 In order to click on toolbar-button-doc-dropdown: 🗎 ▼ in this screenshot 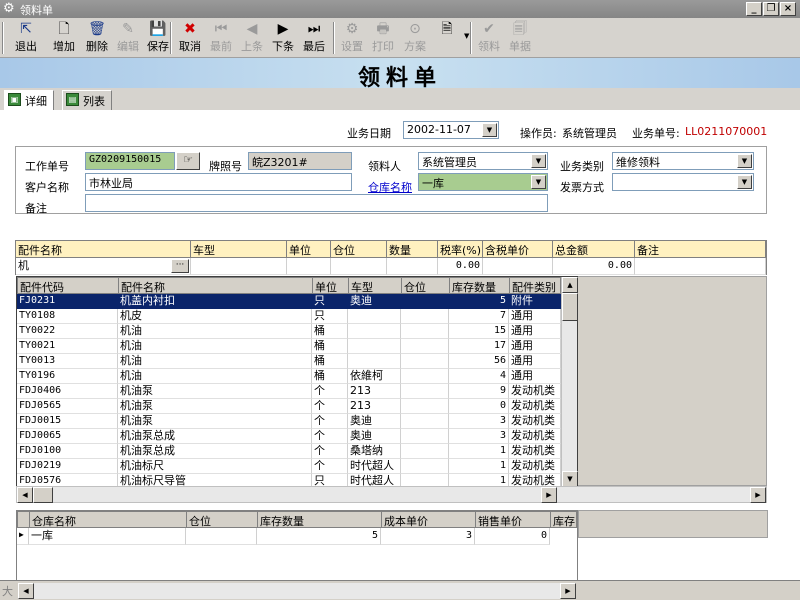, I will do `click(451, 38)`.